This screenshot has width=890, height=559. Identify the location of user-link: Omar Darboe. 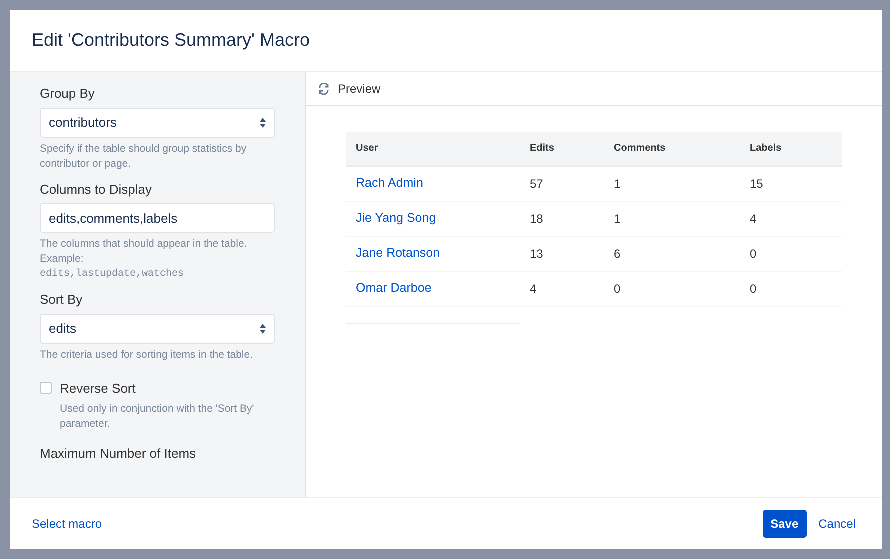
(394, 288).